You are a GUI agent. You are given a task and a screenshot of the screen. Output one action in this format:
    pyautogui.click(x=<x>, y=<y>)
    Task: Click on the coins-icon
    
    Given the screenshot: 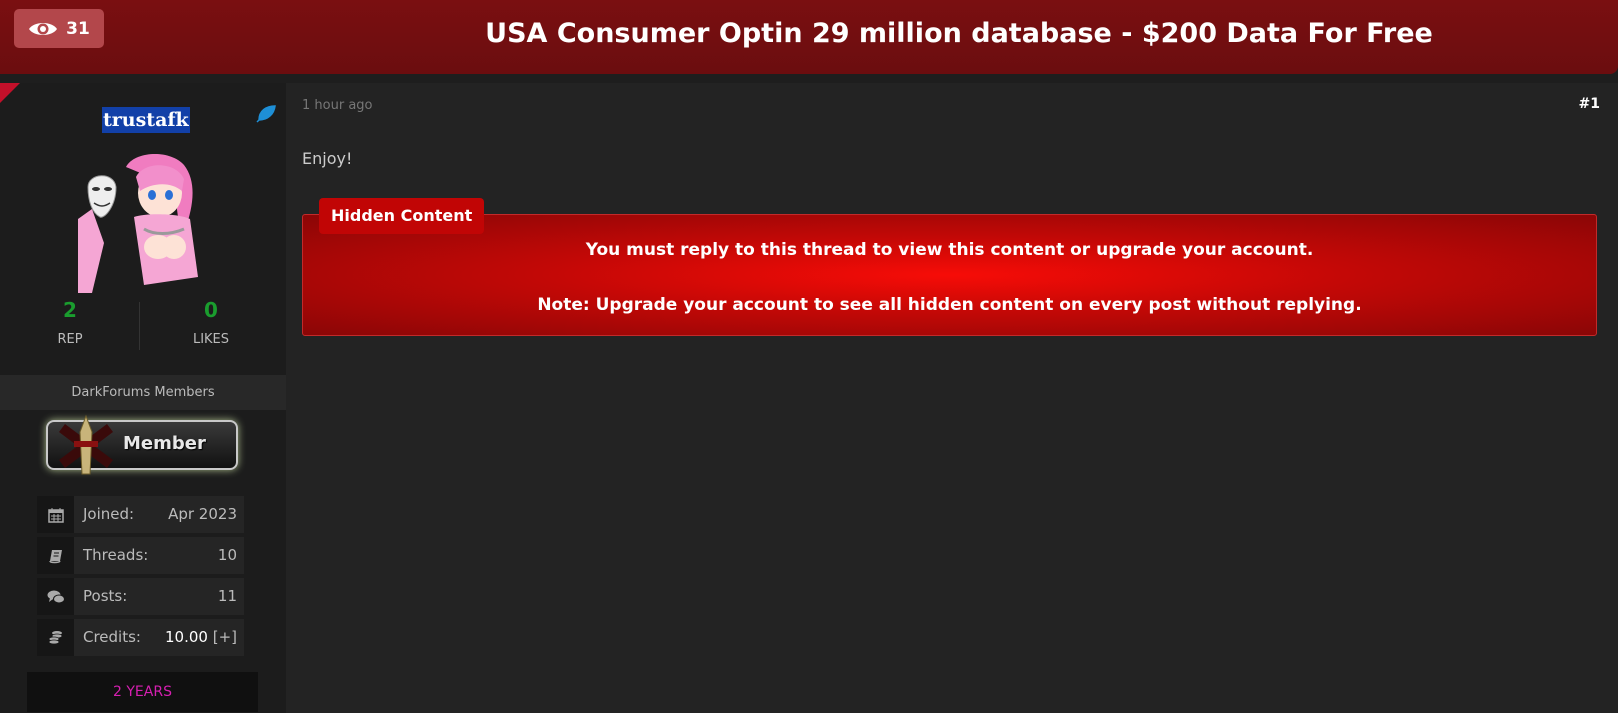 What is the action you would take?
    pyautogui.click(x=55, y=637)
    